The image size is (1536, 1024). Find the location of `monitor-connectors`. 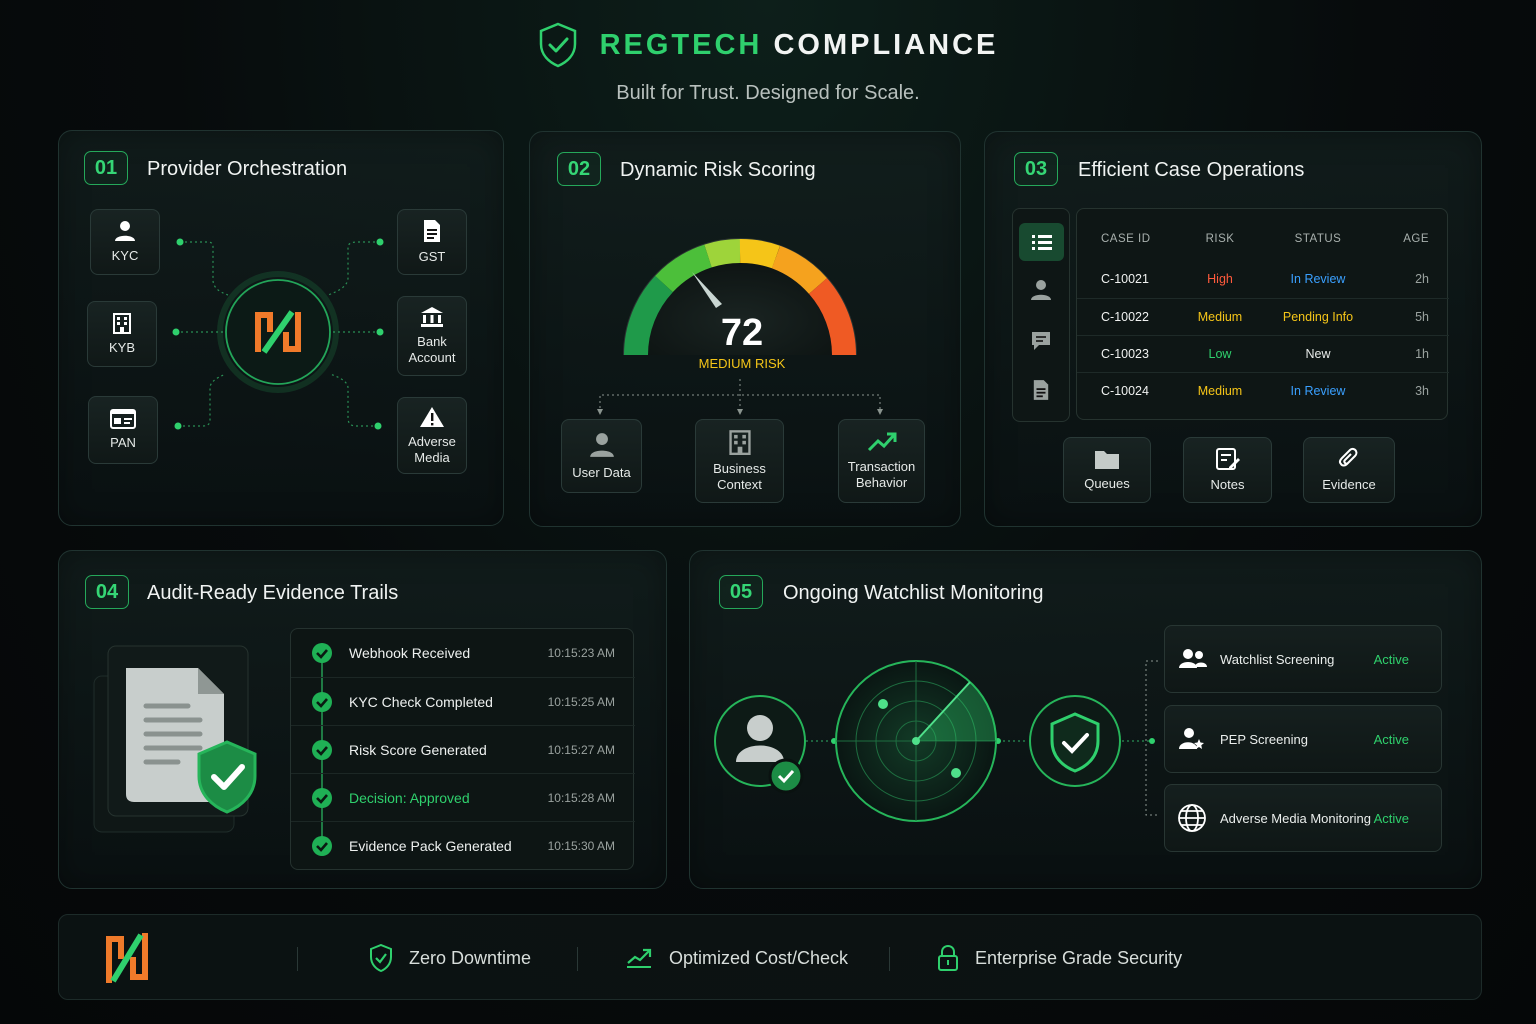

monitor-connectors is located at coordinates (1151, 738).